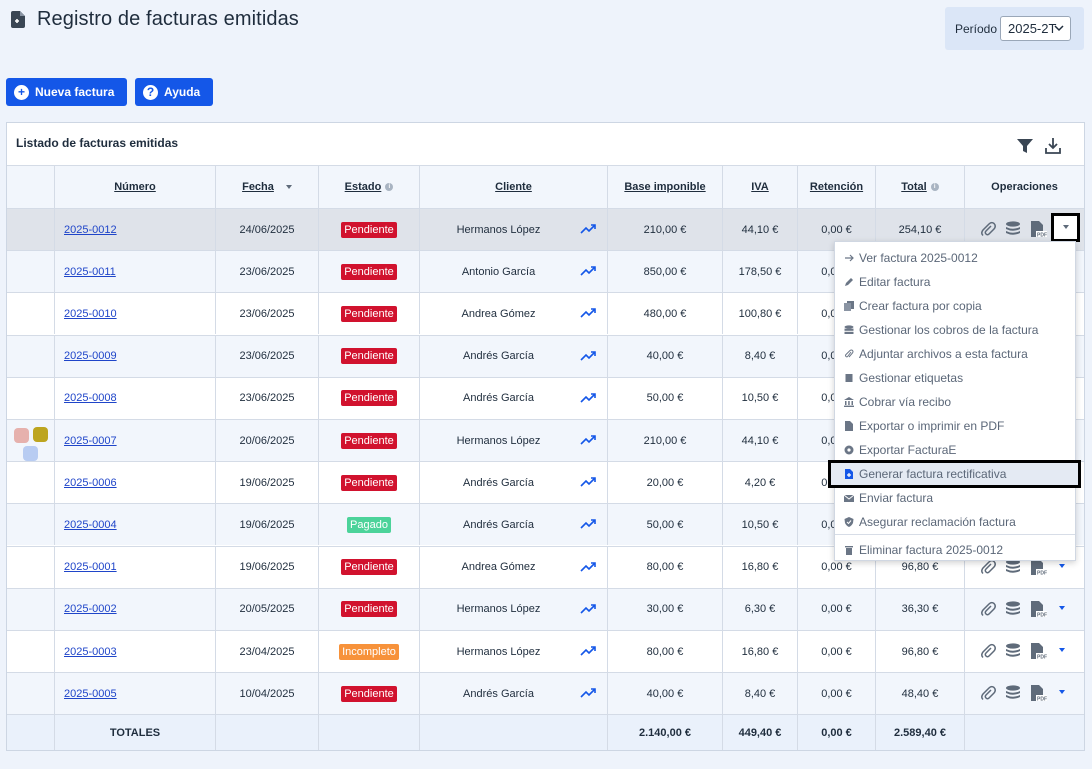  What do you see at coordinates (955, 306) in the screenshot?
I see `menu-item-copy: Crear factura por copia` at bounding box center [955, 306].